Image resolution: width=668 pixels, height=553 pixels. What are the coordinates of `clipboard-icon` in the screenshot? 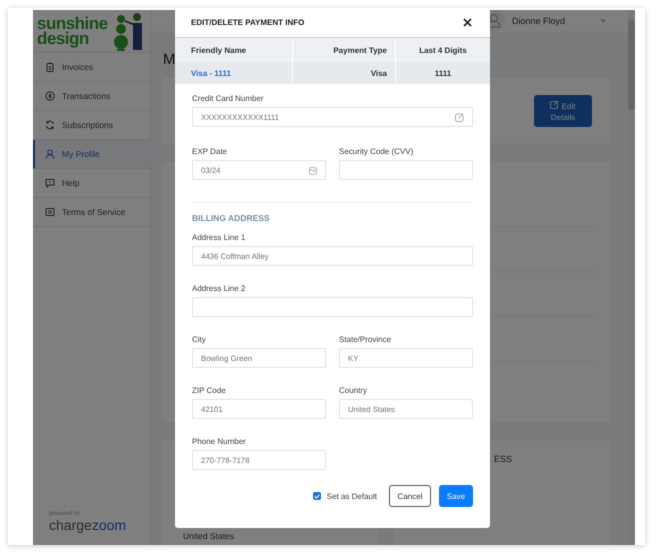 It's located at (50, 67).